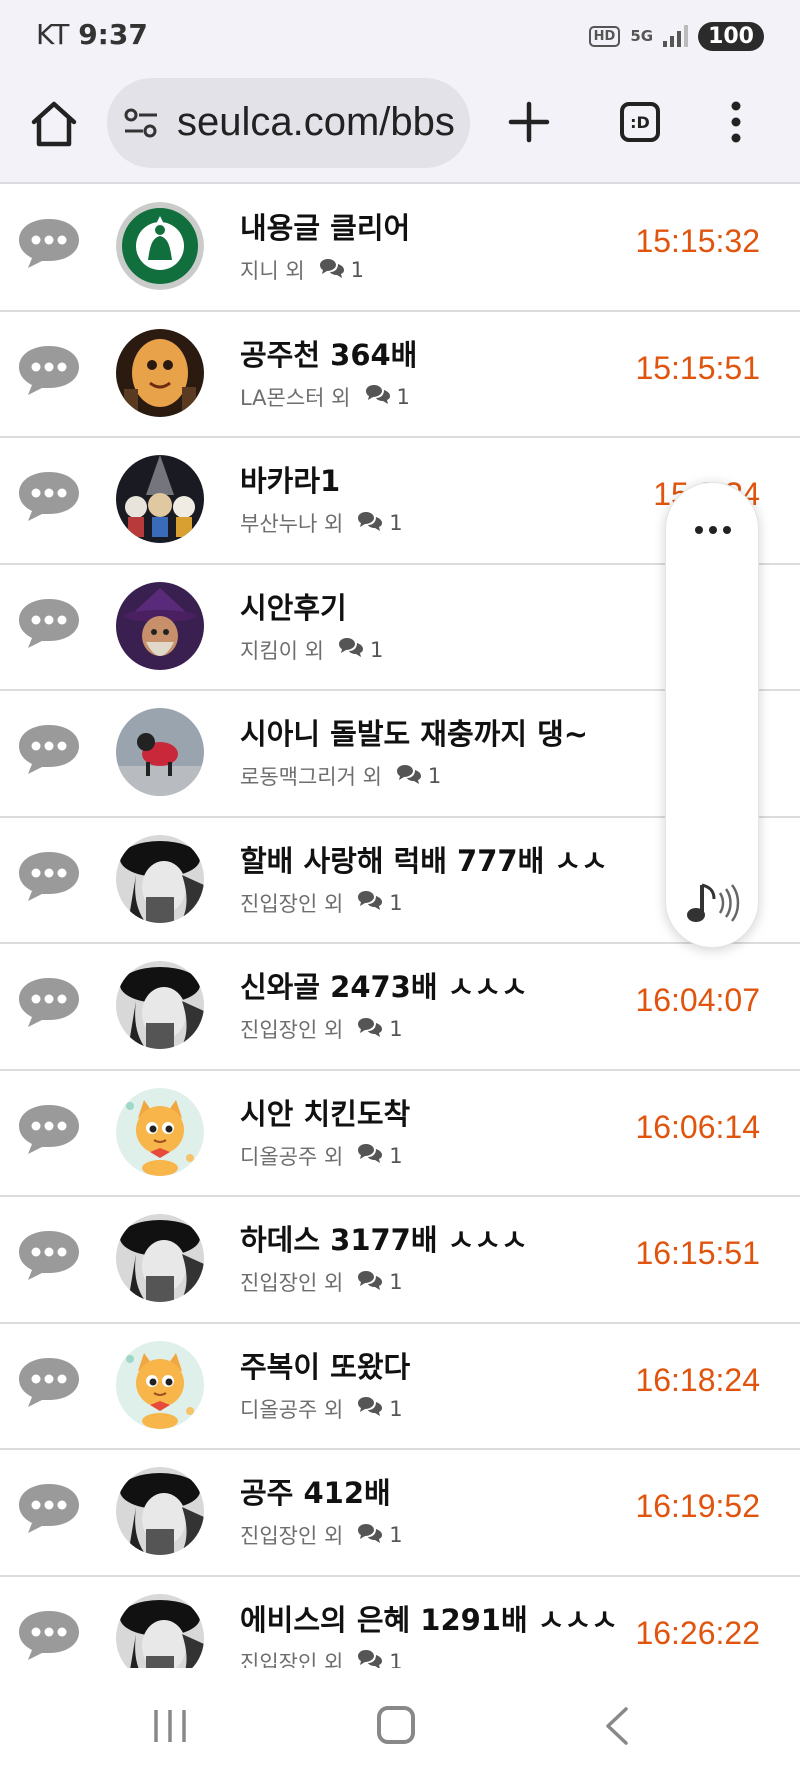 This screenshot has height=1778, width=800. I want to click on tab-switcher-button: :D, so click(640, 122).